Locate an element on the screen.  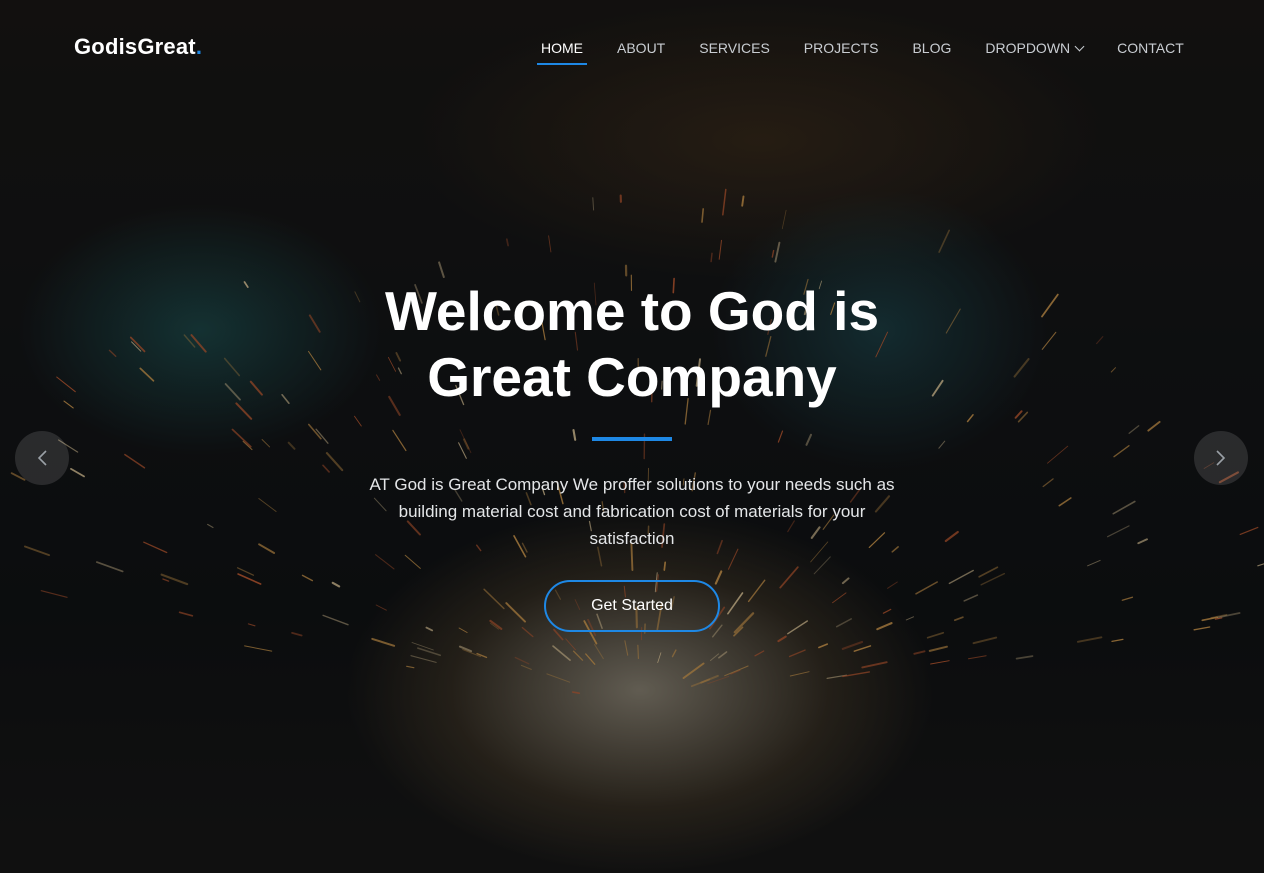
nav-label: DROPDOWN is located at coordinates (1028, 48).